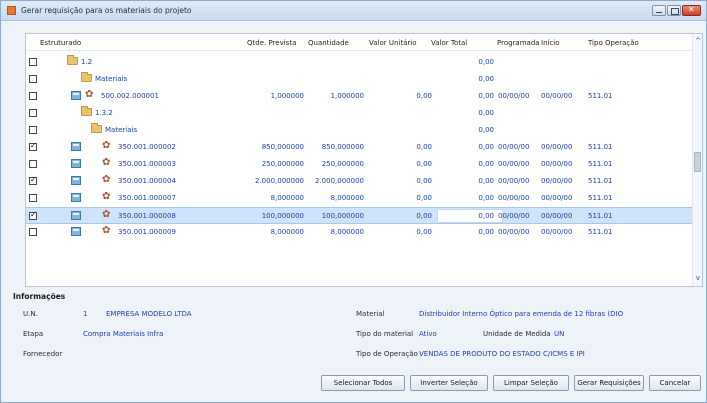 This screenshot has width=707, height=403. What do you see at coordinates (613, 43) in the screenshot?
I see `col-tipo-operacao: Tipo Operação` at bounding box center [613, 43].